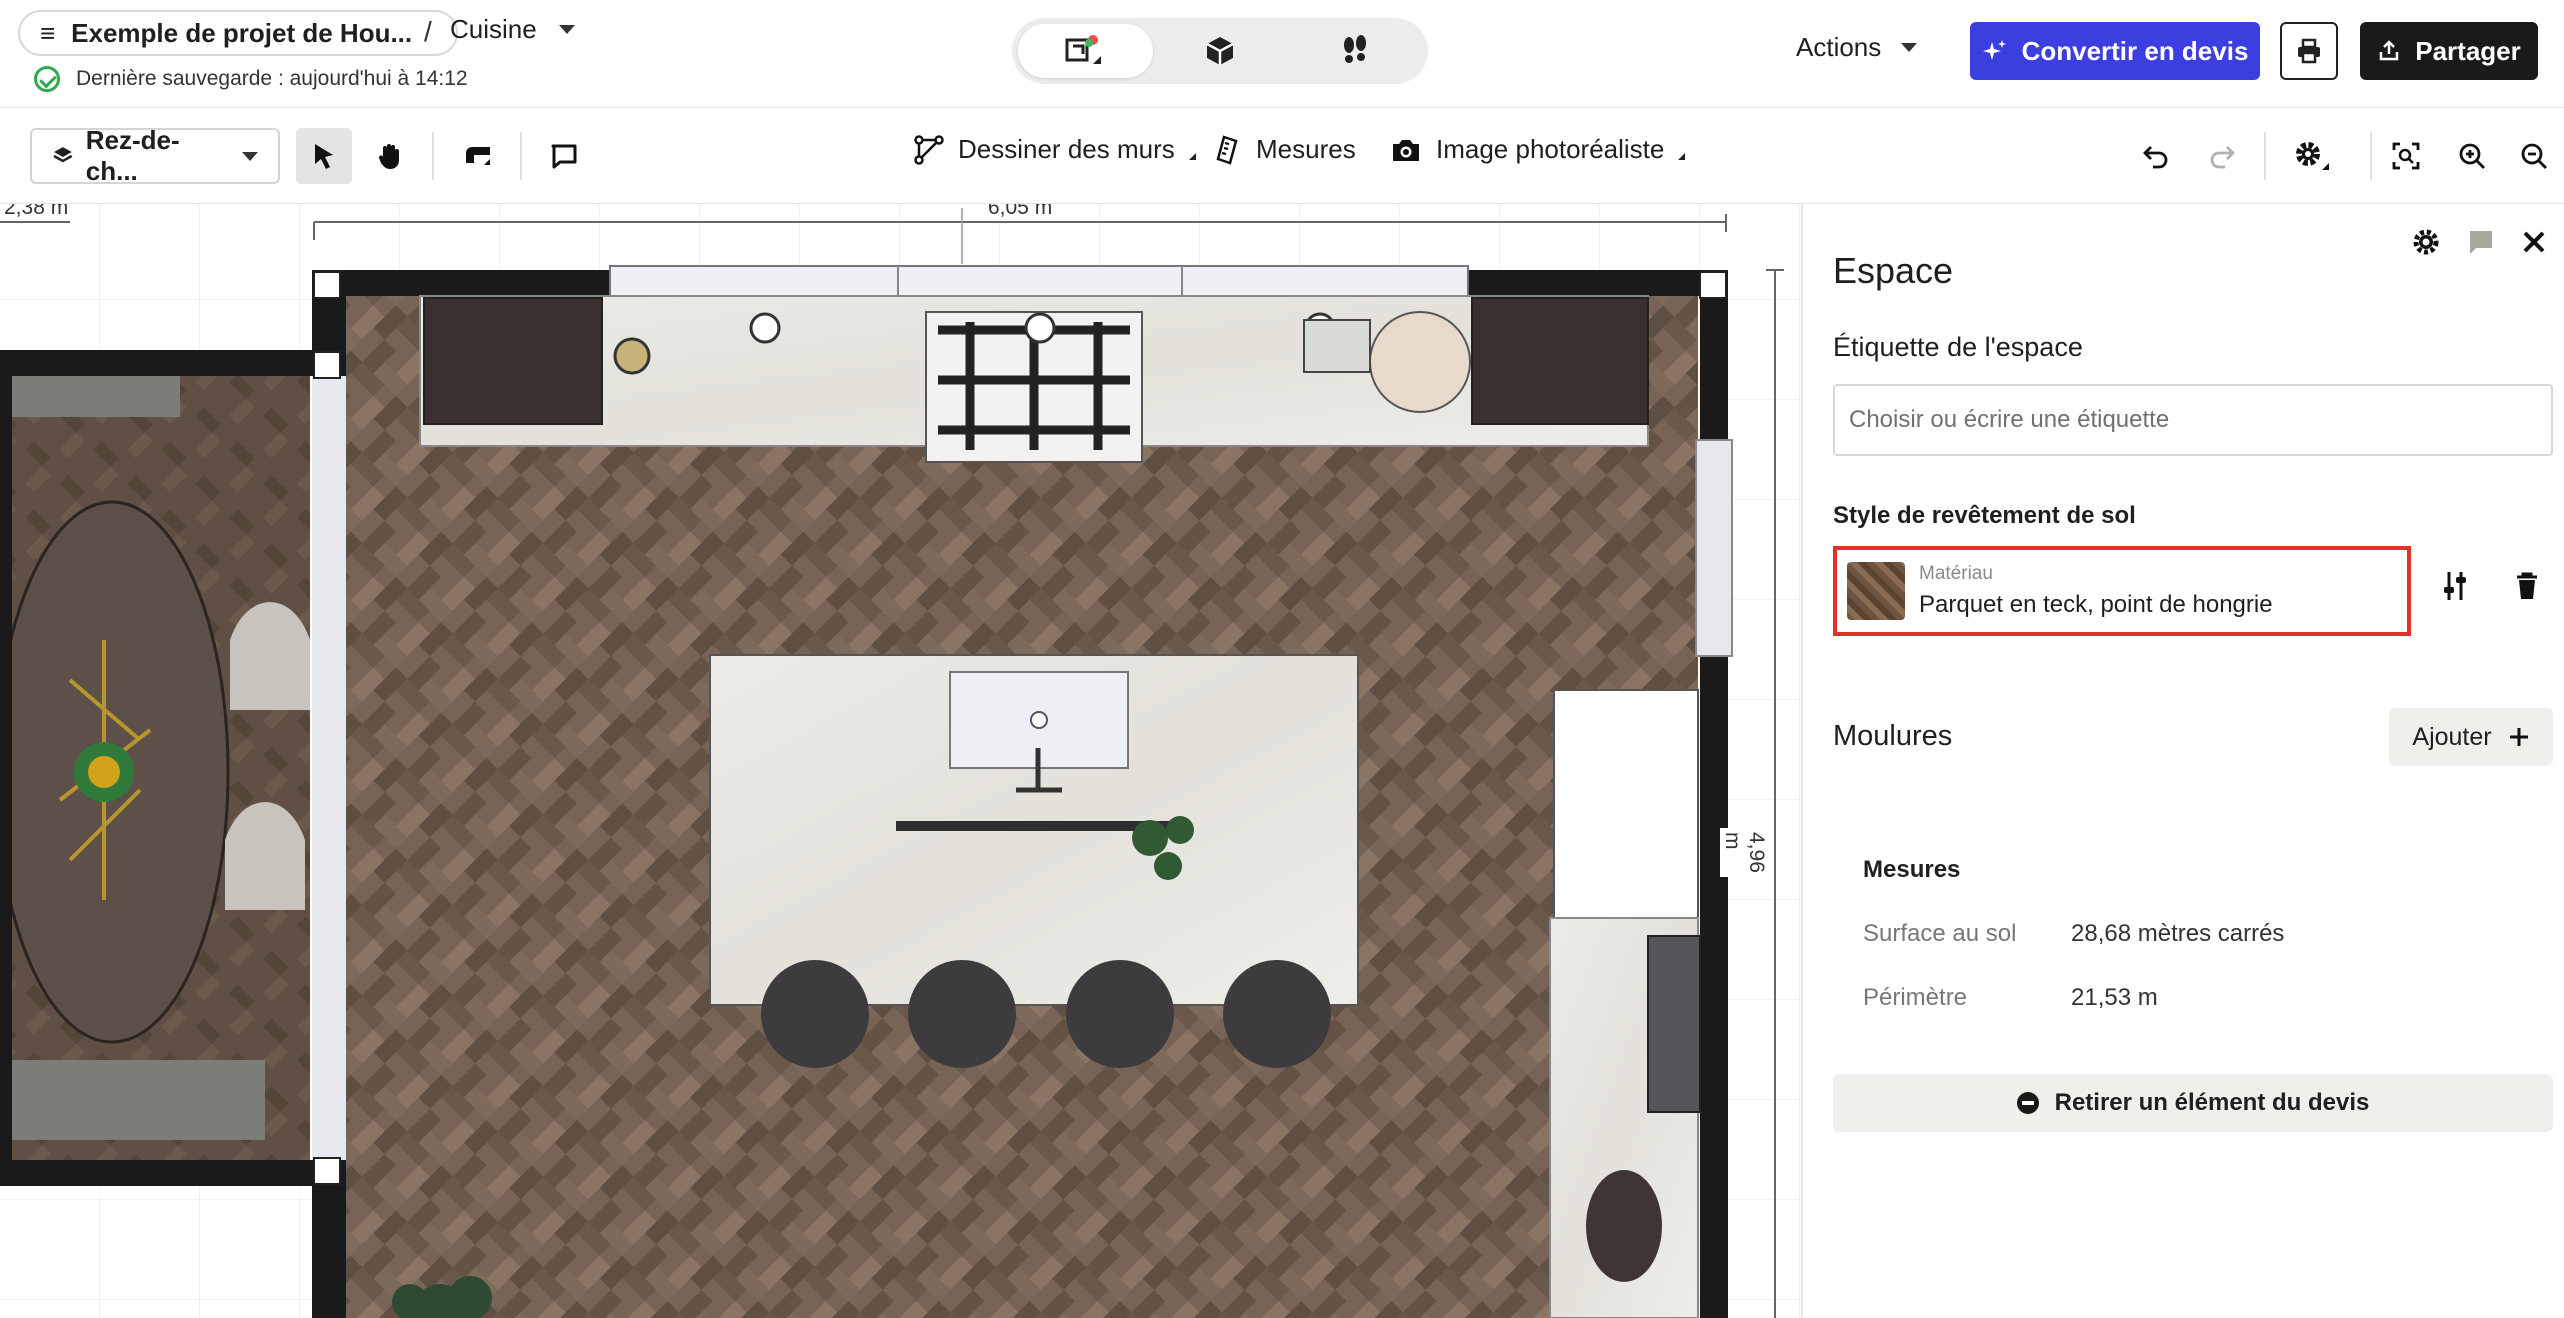 This screenshot has height=1318, width=2564. I want to click on actions-label: Actions, so click(1839, 47).